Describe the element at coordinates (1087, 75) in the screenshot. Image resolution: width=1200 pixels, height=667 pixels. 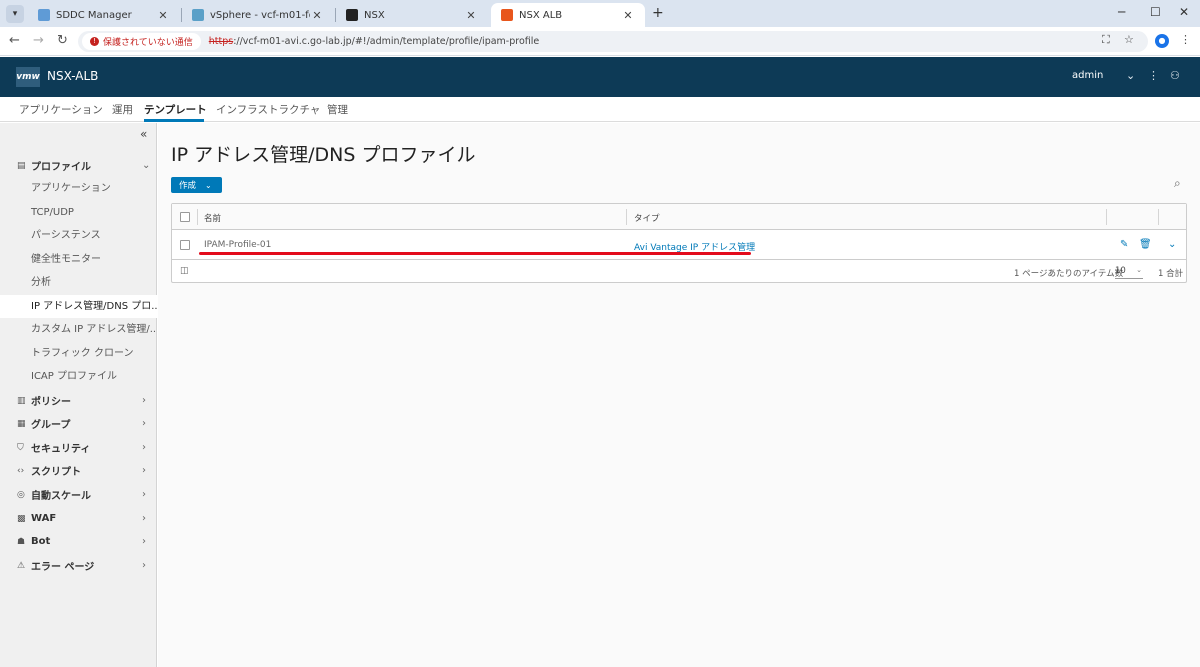
I see `user-menu: admin` at that location.